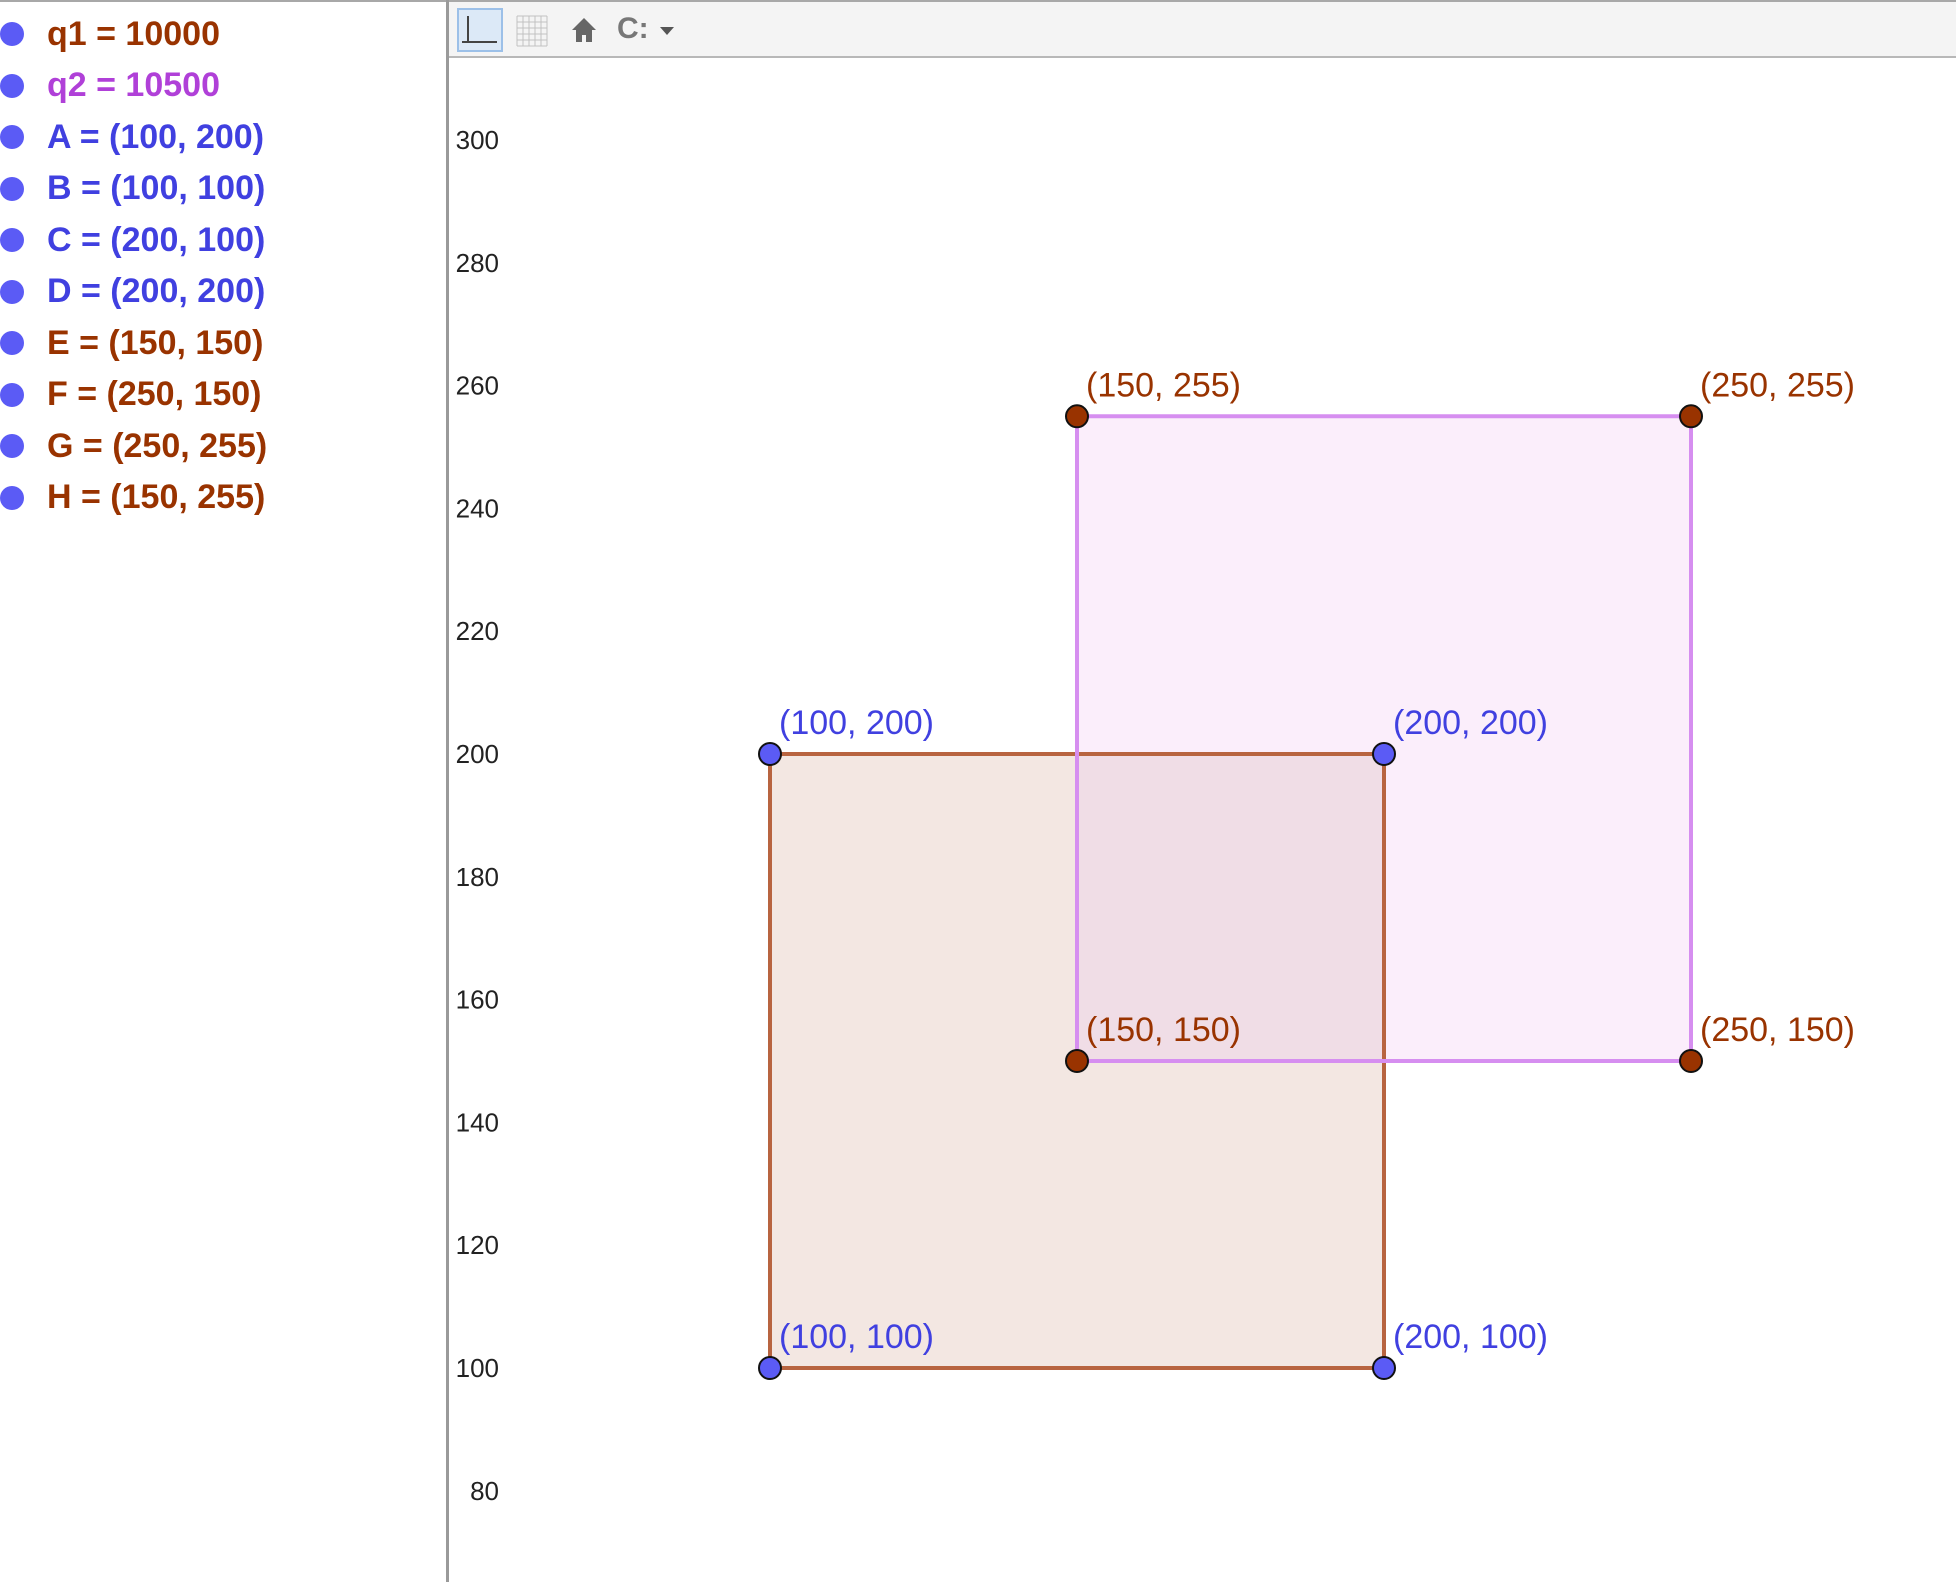  I want to click on algebra-item: B = (100, 100), so click(132, 189).